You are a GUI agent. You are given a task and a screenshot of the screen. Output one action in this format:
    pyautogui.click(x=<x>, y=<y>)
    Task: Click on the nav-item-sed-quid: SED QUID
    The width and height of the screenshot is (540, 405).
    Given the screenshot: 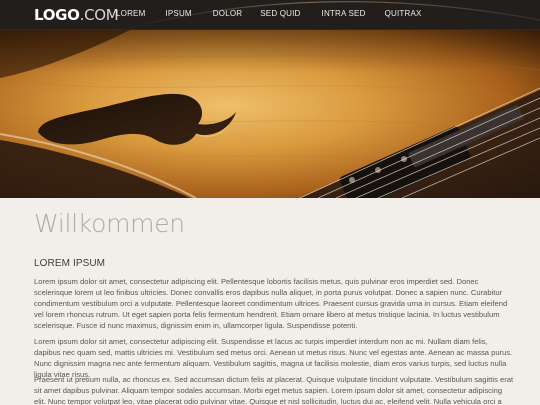 What is the action you would take?
    pyautogui.click(x=280, y=13)
    